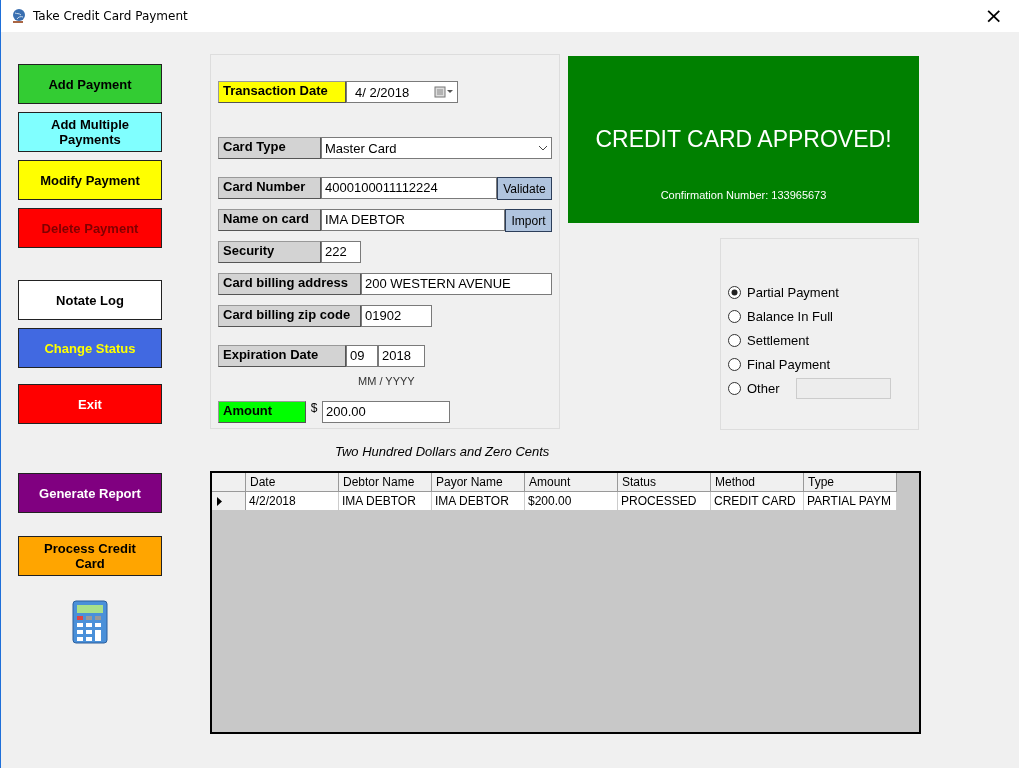 Image resolution: width=1019 pixels, height=768 pixels. Describe the element at coordinates (743, 139) in the screenshot. I see `approval-title: CREDIT CARD APPROVED!` at that location.